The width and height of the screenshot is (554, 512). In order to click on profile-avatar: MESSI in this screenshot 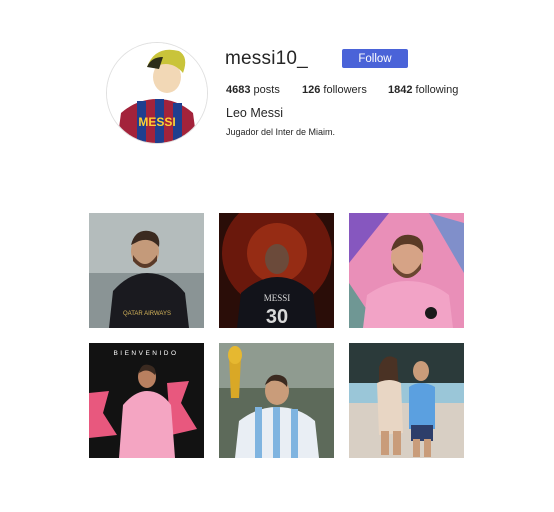, I will do `click(157, 93)`.